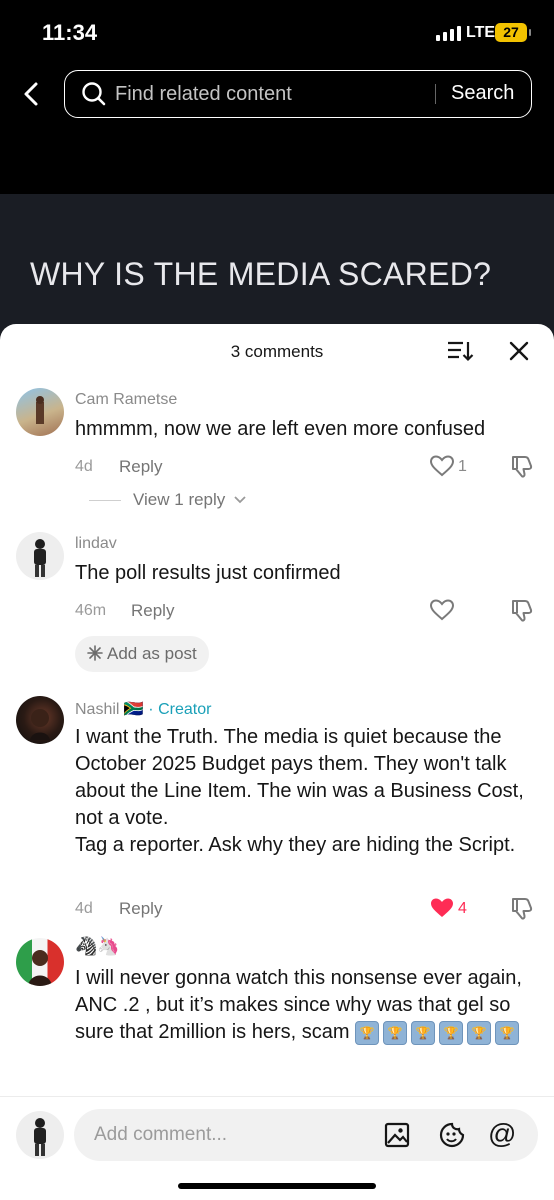  Describe the element at coordinates (234, 1135) in the screenshot. I see `comment-input` at that location.